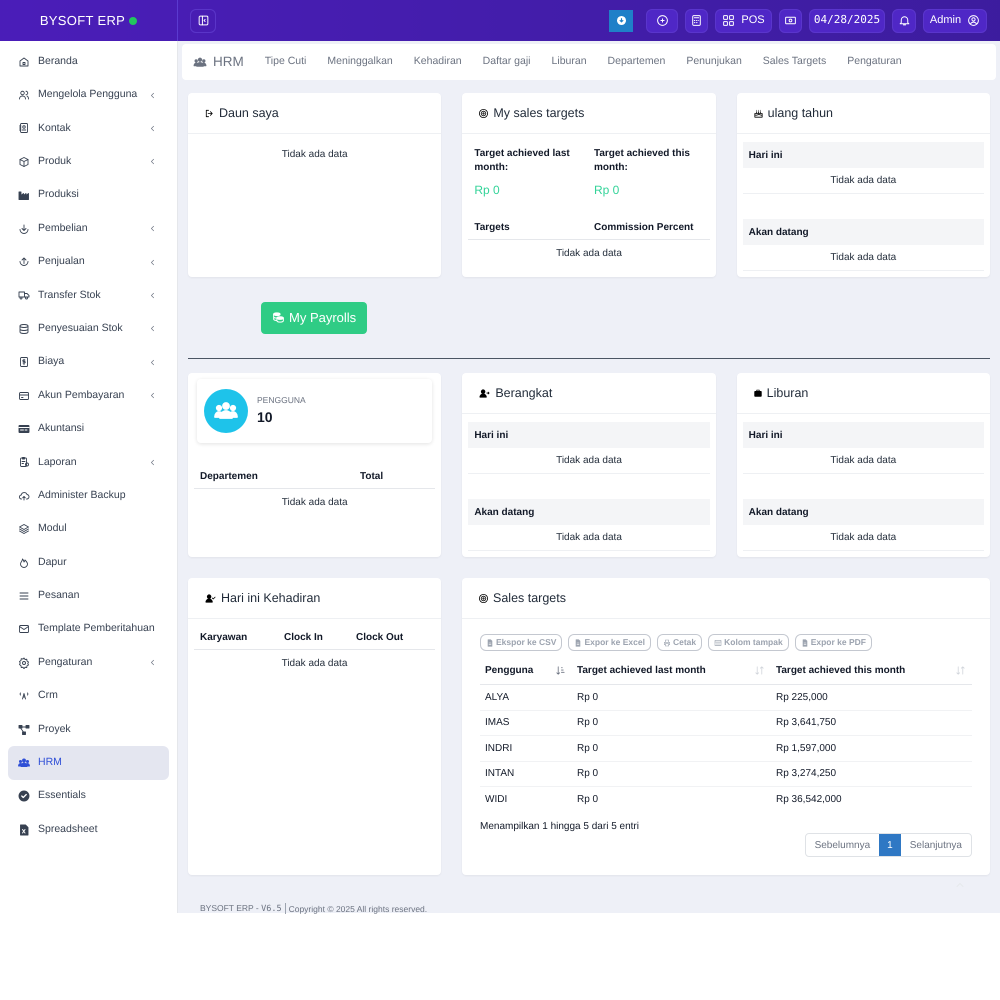 The height and width of the screenshot is (1000, 1000). I want to click on settings-icon, so click(24, 662).